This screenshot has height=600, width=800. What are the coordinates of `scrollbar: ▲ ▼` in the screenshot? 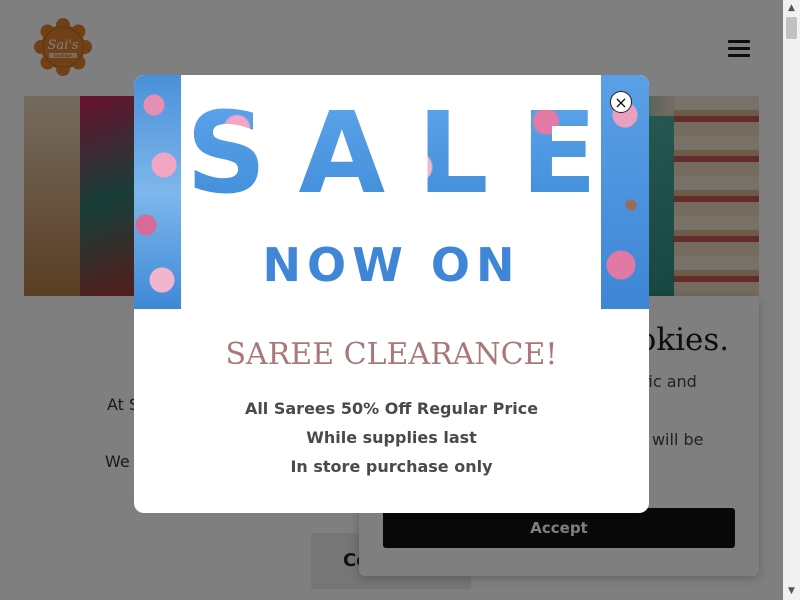 It's located at (791, 300).